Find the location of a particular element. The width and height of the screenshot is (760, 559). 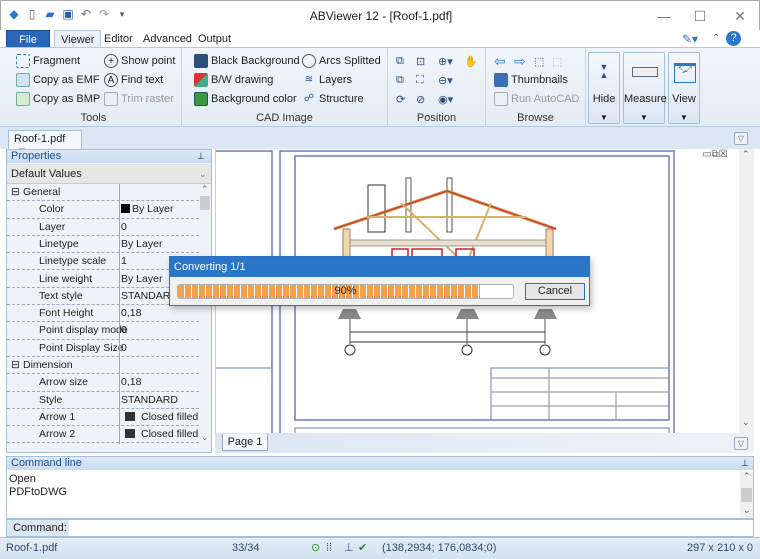

ortho-icon: ⊥ is located at coordinates (349, 548).